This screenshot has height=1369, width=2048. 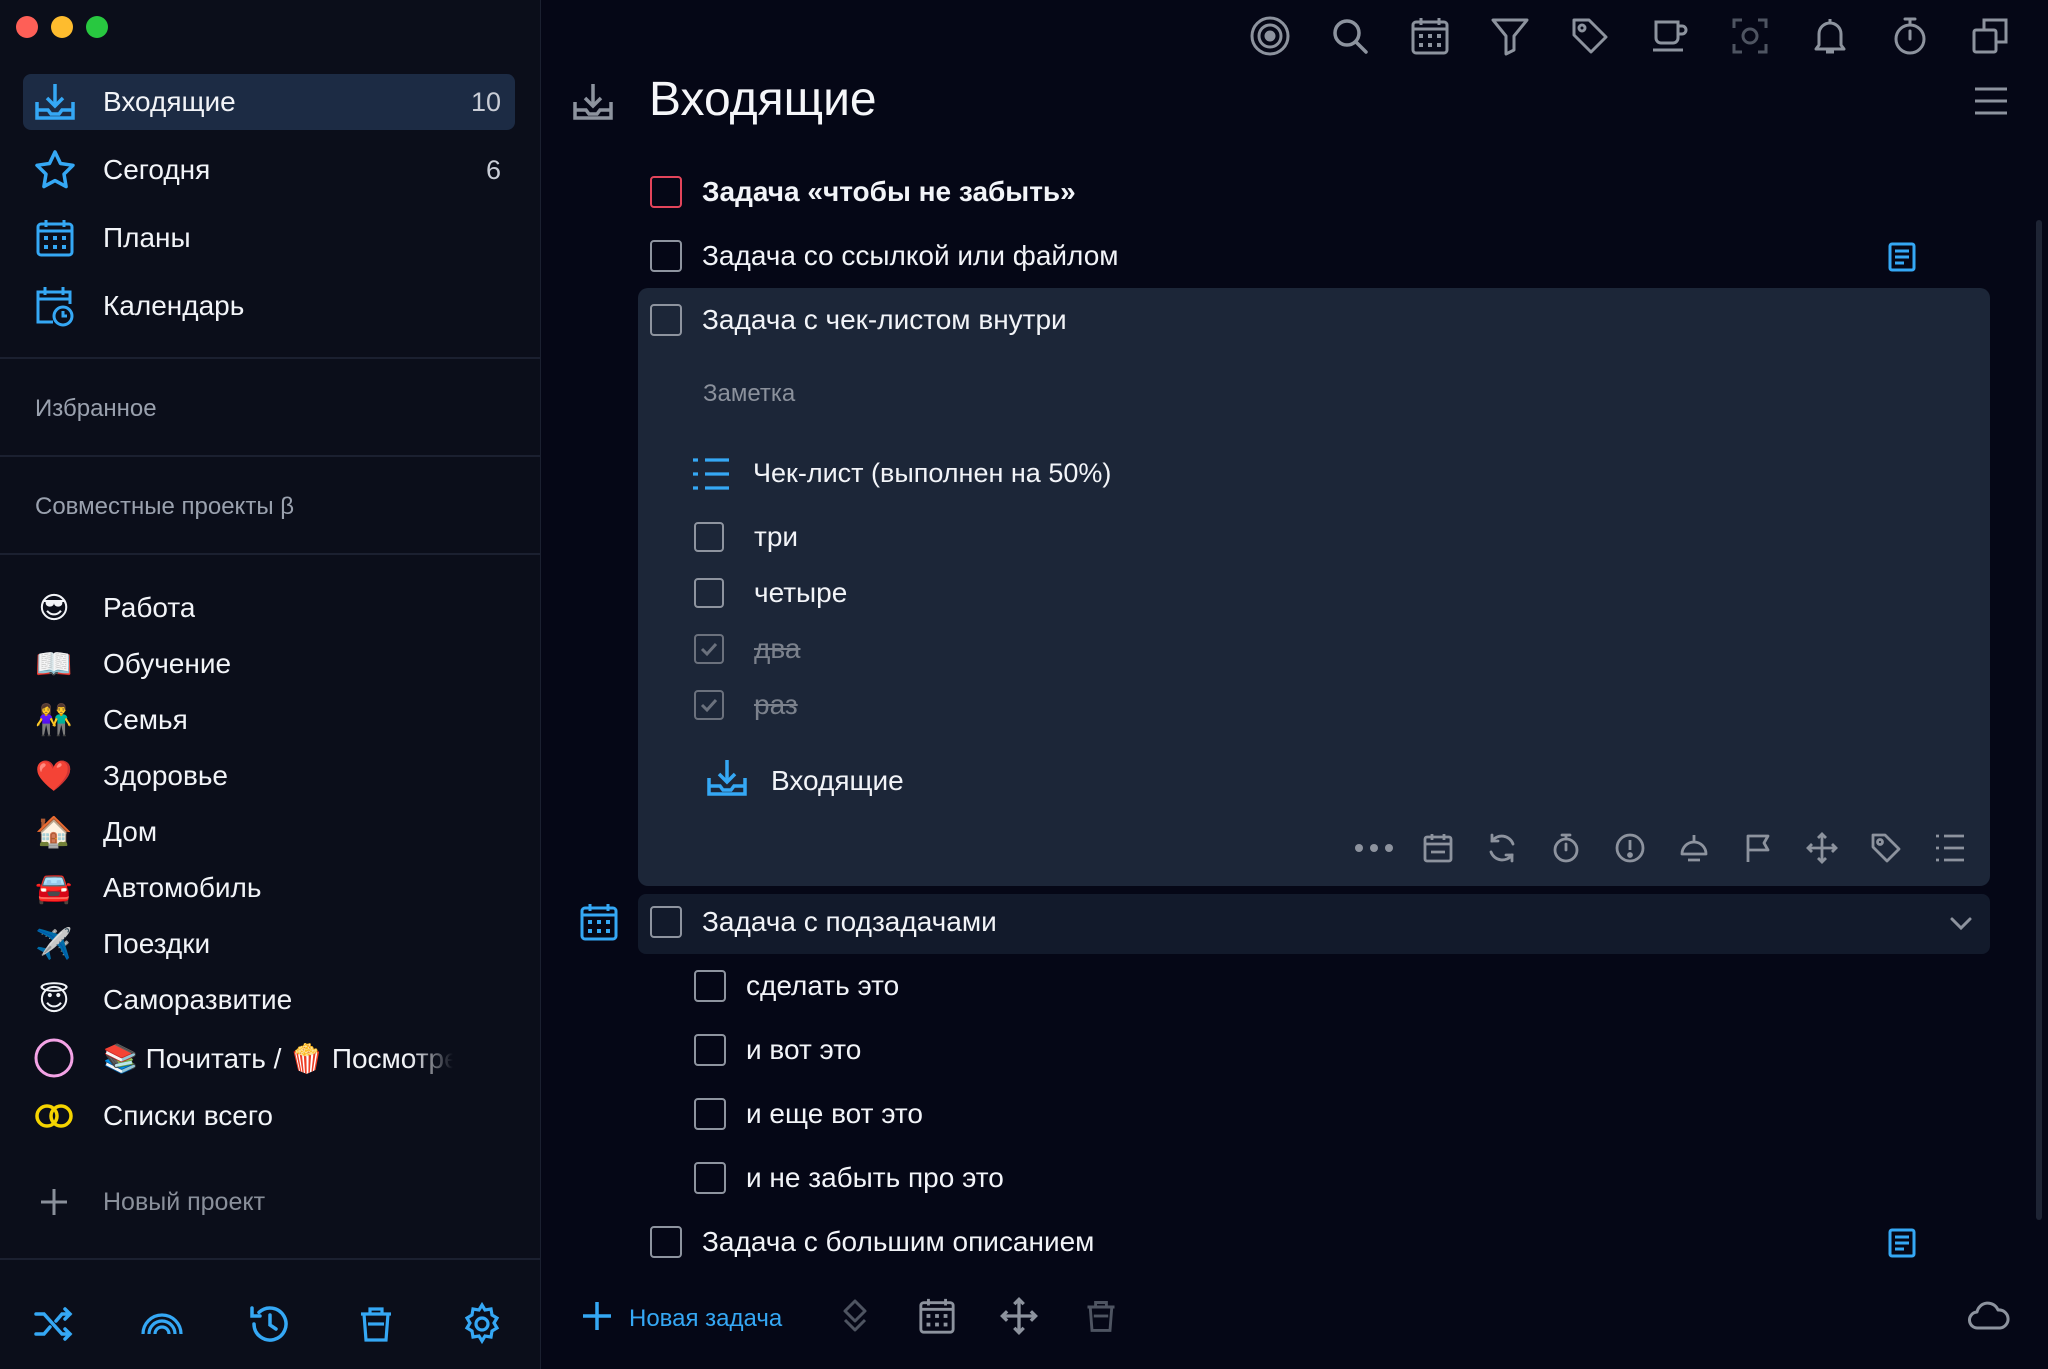 What do you see at coordinates (2039, 720) in the screenshot?
I see `scrollbar` at bounding box center [2039, 720].